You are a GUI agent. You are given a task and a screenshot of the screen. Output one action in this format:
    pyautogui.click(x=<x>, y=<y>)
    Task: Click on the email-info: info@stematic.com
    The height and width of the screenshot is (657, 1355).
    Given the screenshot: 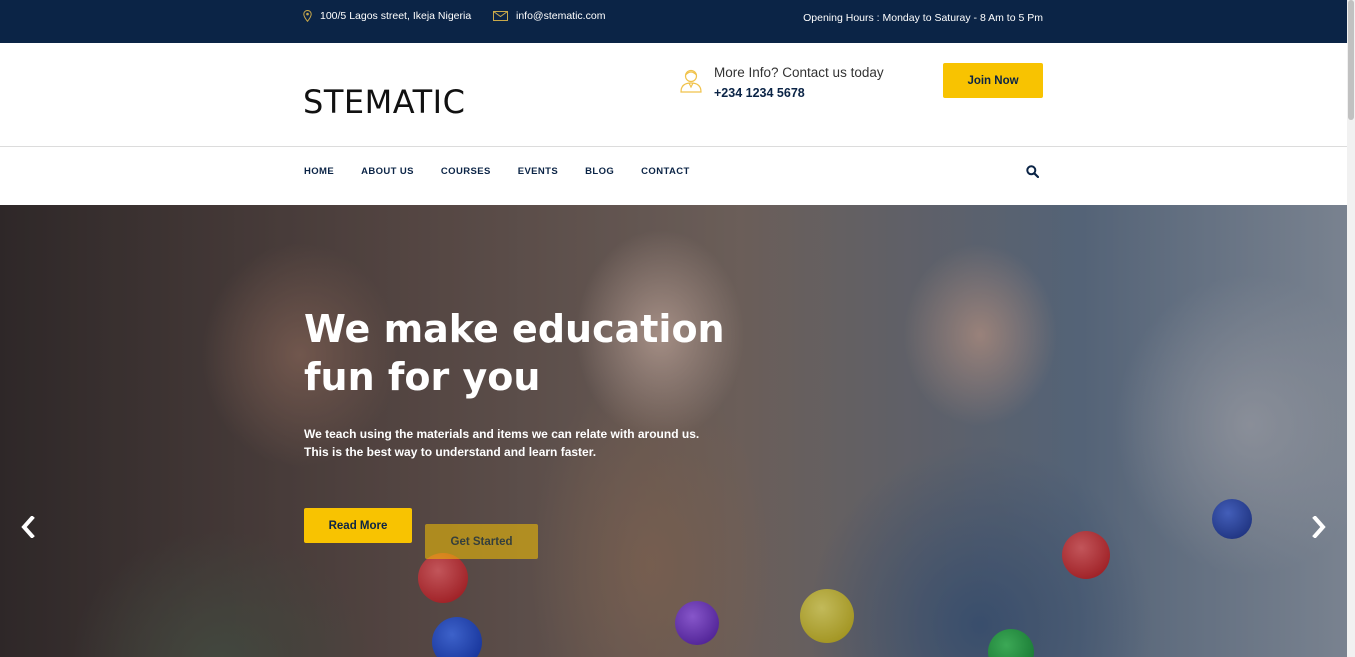 What is the action you would take?
    pyautogui.click(x=549, y=16)
    